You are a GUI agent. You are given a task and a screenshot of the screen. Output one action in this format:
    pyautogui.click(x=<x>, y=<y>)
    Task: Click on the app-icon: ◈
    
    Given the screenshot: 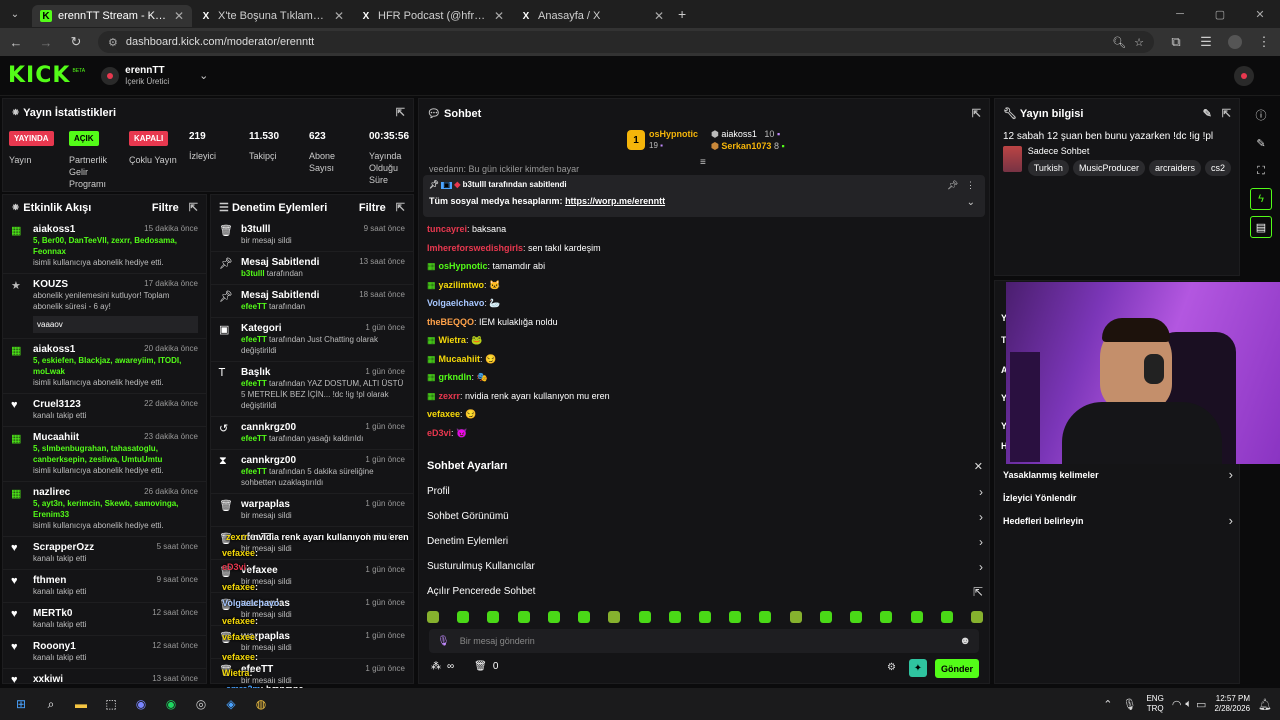 What is the action you would take?
    pyautogui.click(x=231, y=704)
    